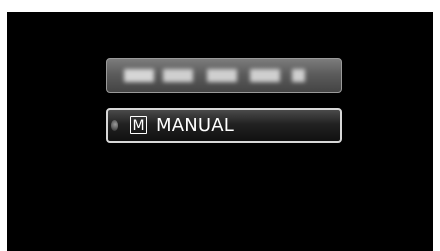 This screenshot has height=251, width=440. I want to click on menu-item-manual: M MANUAL, so click(224, 125).